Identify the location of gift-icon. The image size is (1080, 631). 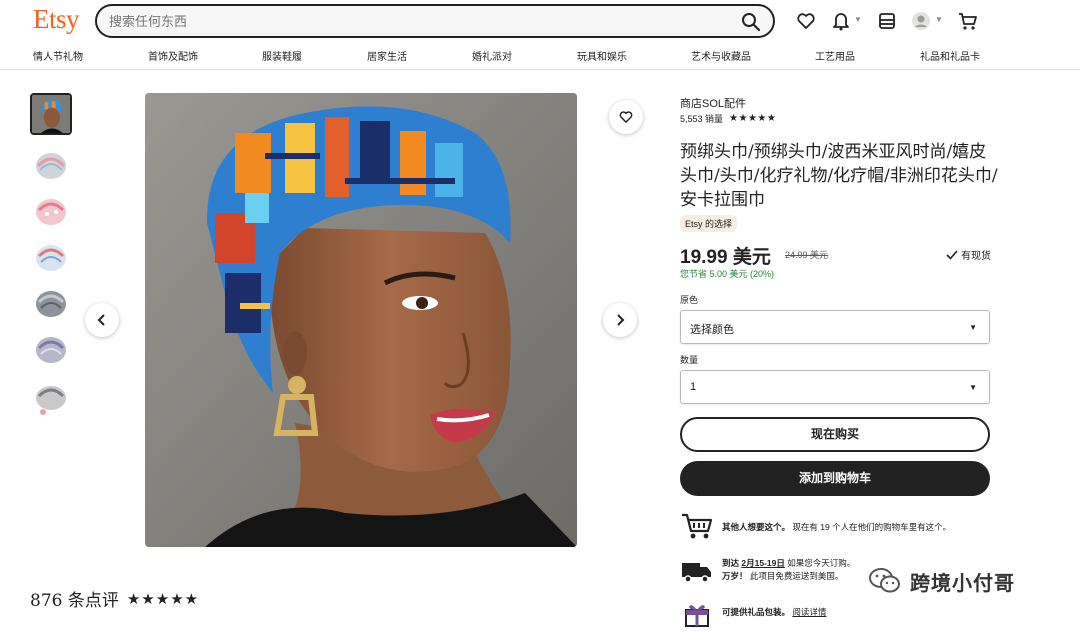
(697, 616).